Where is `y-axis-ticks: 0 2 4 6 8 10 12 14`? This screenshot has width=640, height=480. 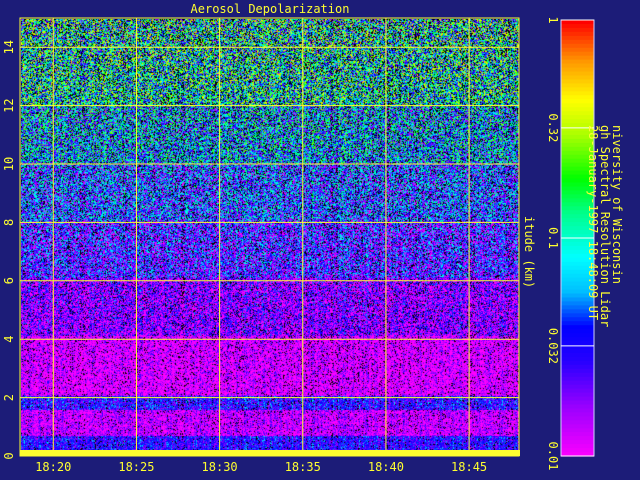
y-axis-ticks: 0 2 4 6 8 10 12 14 is located at coordinates (9, 250).